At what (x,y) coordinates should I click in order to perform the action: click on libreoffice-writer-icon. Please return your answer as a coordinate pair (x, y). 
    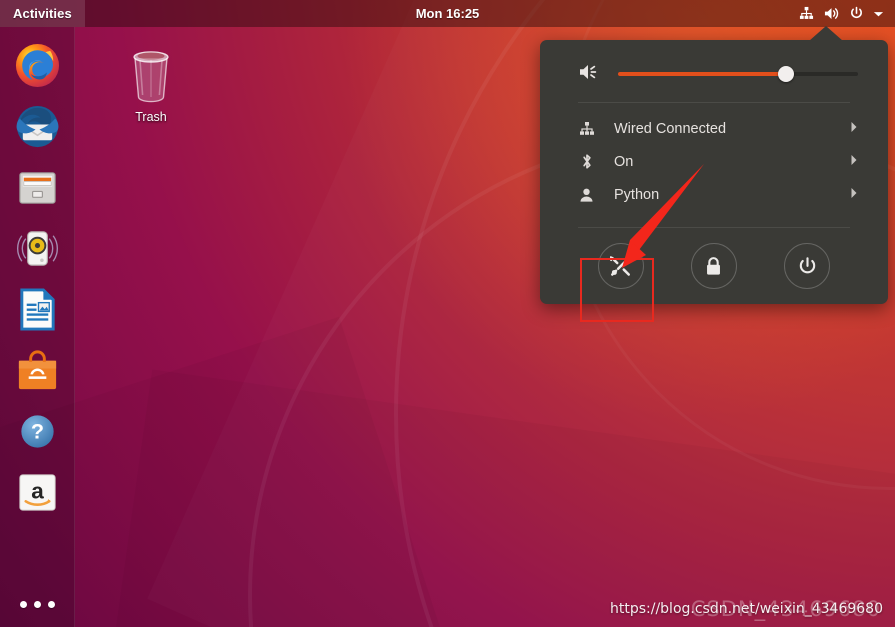
    Looking at the image, I should click on (37, 309).